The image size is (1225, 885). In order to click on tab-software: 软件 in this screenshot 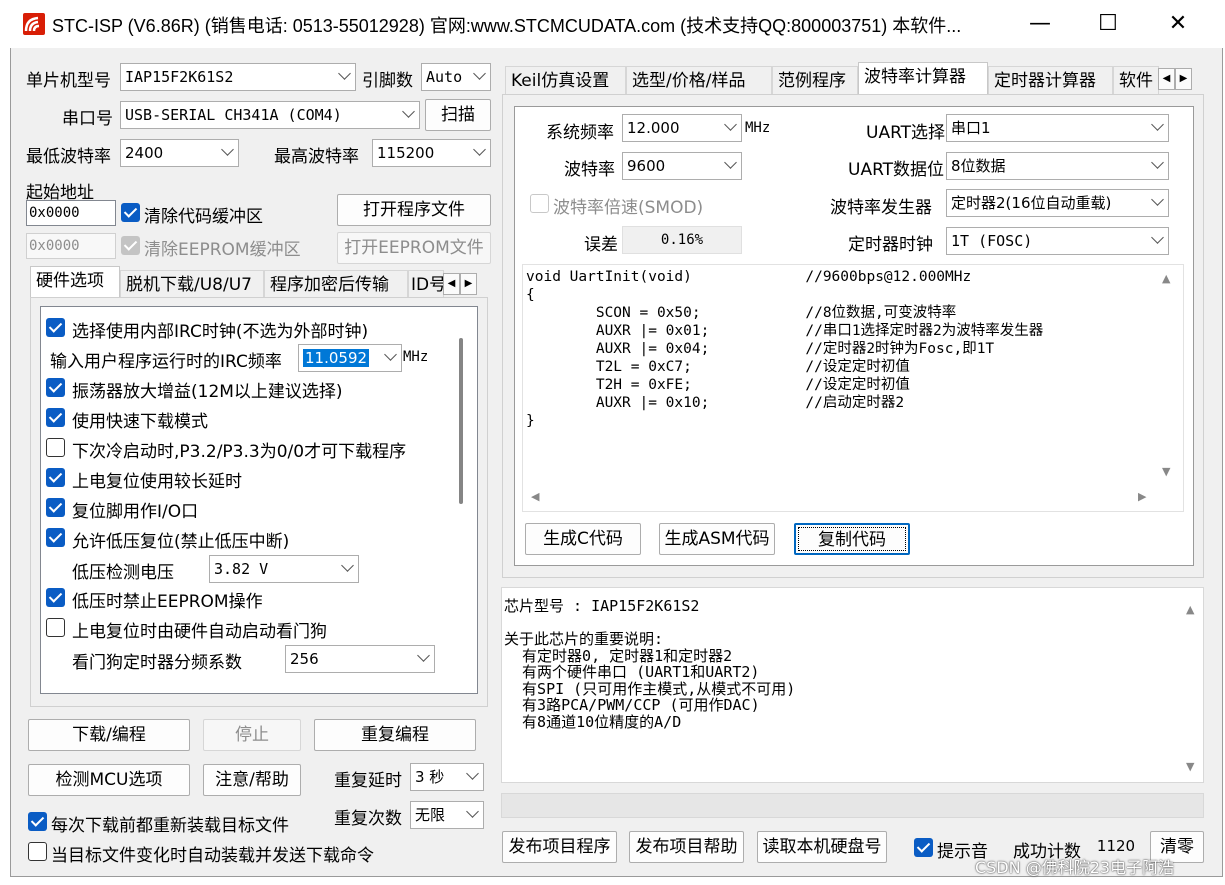, I will do `click(1136, 81)`.